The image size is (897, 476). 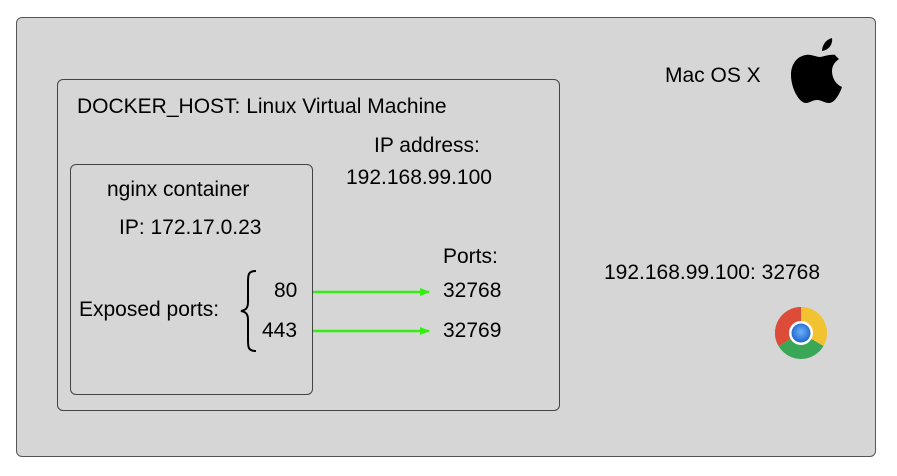 I want to click on browser-url: 192.168.99.100: 32768, so click(x=712, y=272).